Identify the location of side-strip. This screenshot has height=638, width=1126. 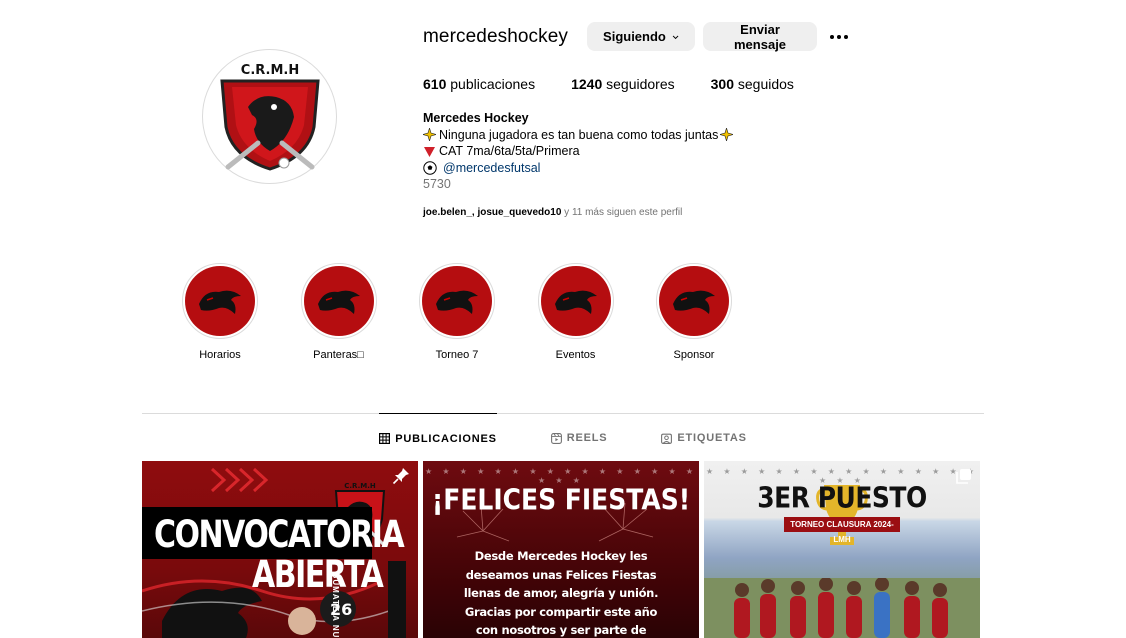
(397, 599).